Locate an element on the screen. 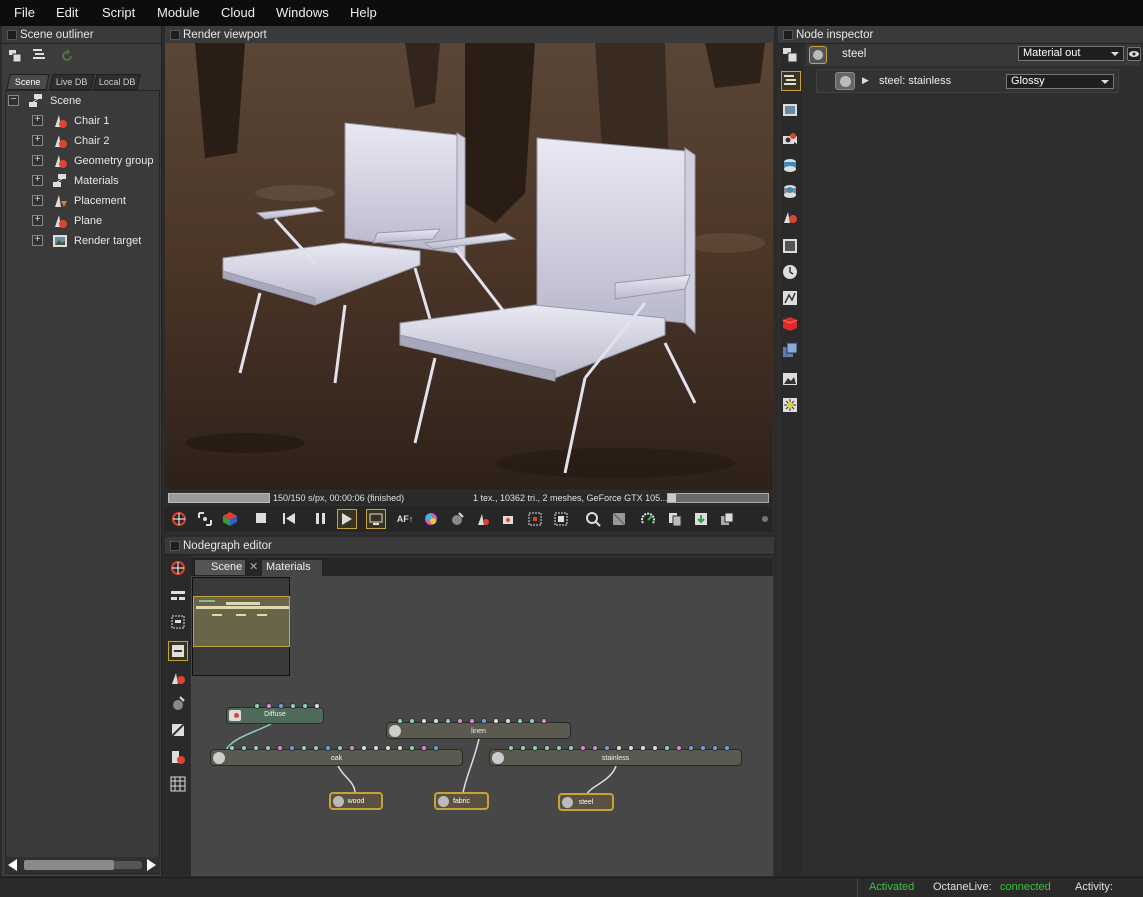 The image size is (1143, 897). expand-arrow-icon: ▶ is located at coordinates (865, 80).